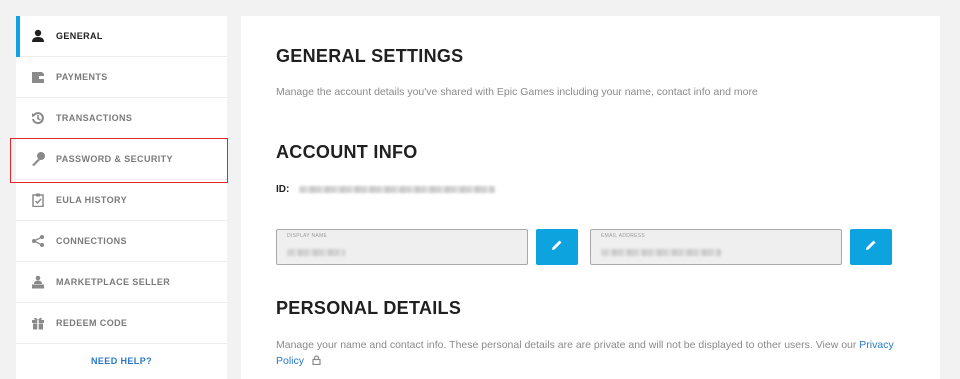  I want to click on sidebar-item-eula-history: EULA HISTORY, so click(121, 200).